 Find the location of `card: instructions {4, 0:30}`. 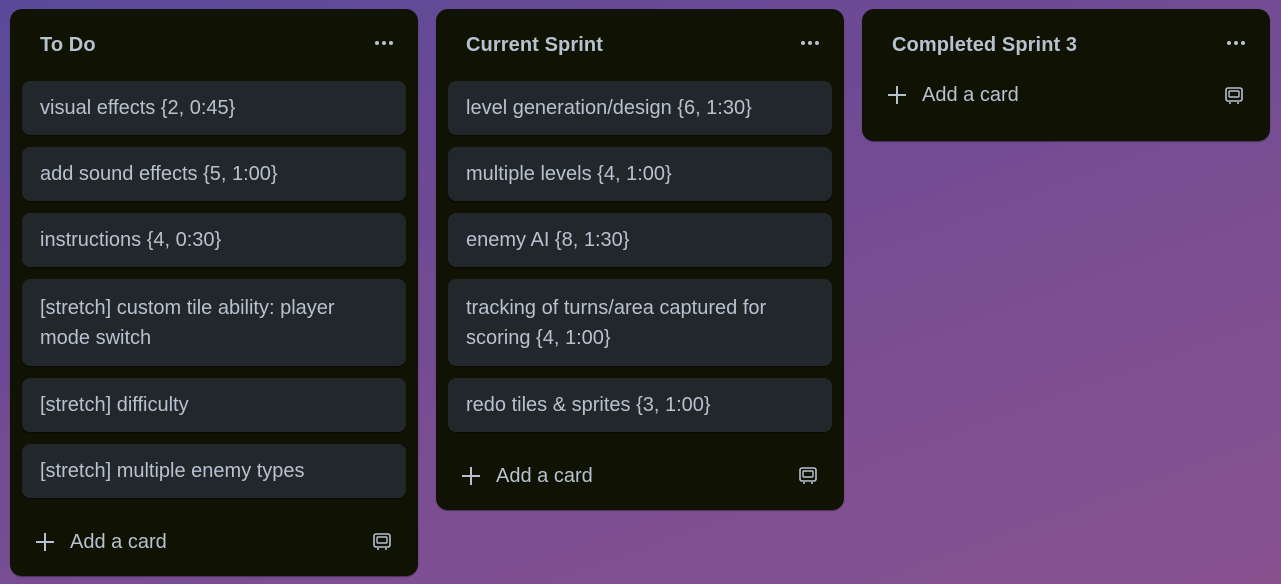

card: instructions {4, 0:30} is located at coordinates (214, 240).